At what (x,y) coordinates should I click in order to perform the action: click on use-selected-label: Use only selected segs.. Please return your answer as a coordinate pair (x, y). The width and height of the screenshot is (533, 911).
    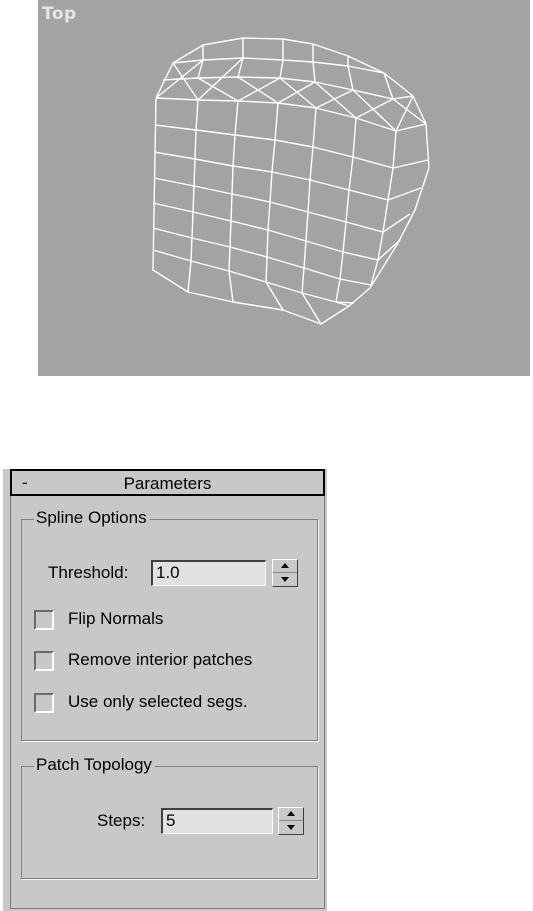
    Looking at the image, I should click on (158, 702).